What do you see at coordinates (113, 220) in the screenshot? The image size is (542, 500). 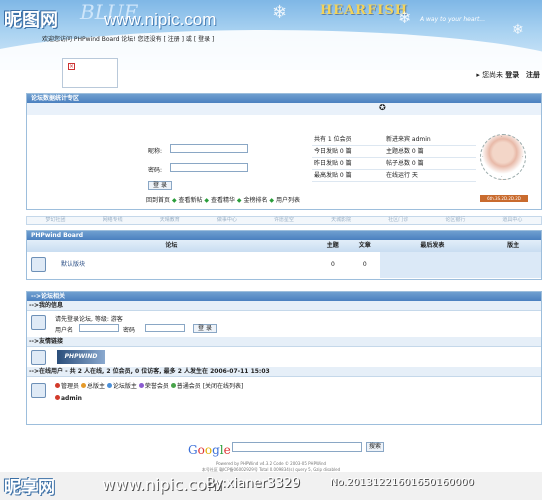 I see `nav-item: 网络专线` at bounding box center [113, 220].